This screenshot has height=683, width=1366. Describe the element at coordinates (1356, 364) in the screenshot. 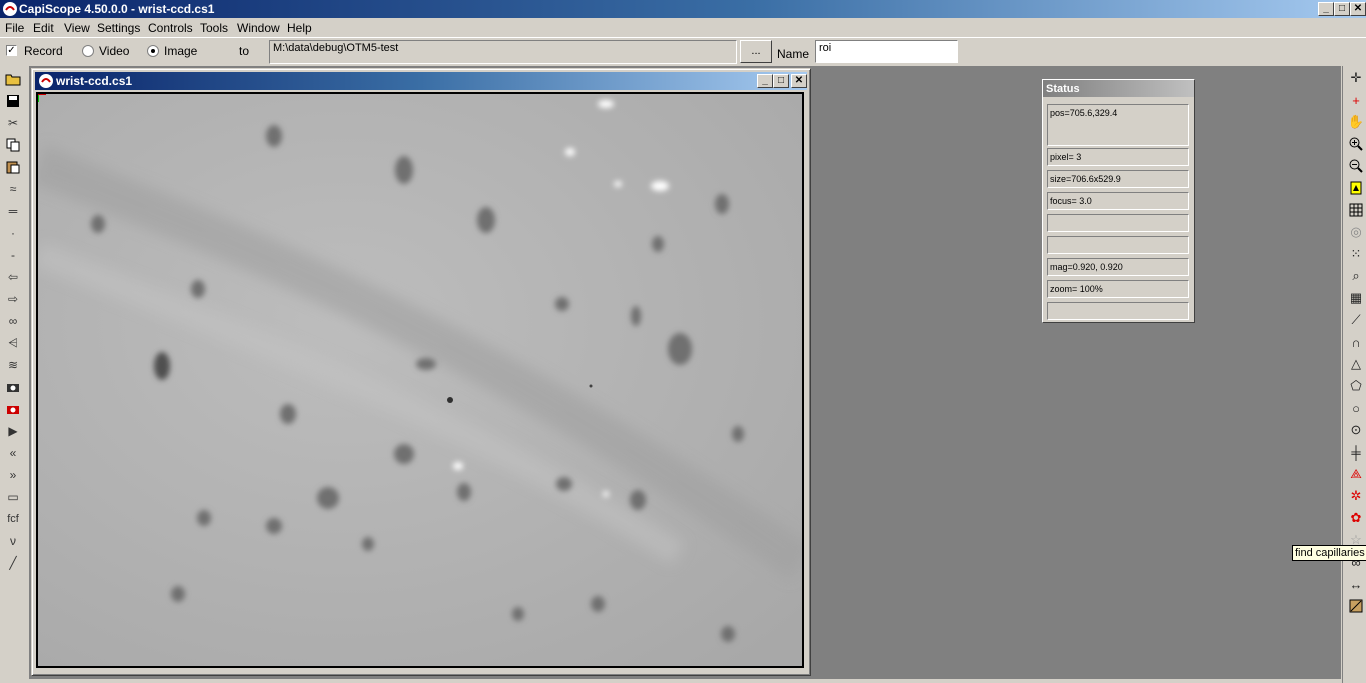

I see `triangle-tool-icon: △` at that location.